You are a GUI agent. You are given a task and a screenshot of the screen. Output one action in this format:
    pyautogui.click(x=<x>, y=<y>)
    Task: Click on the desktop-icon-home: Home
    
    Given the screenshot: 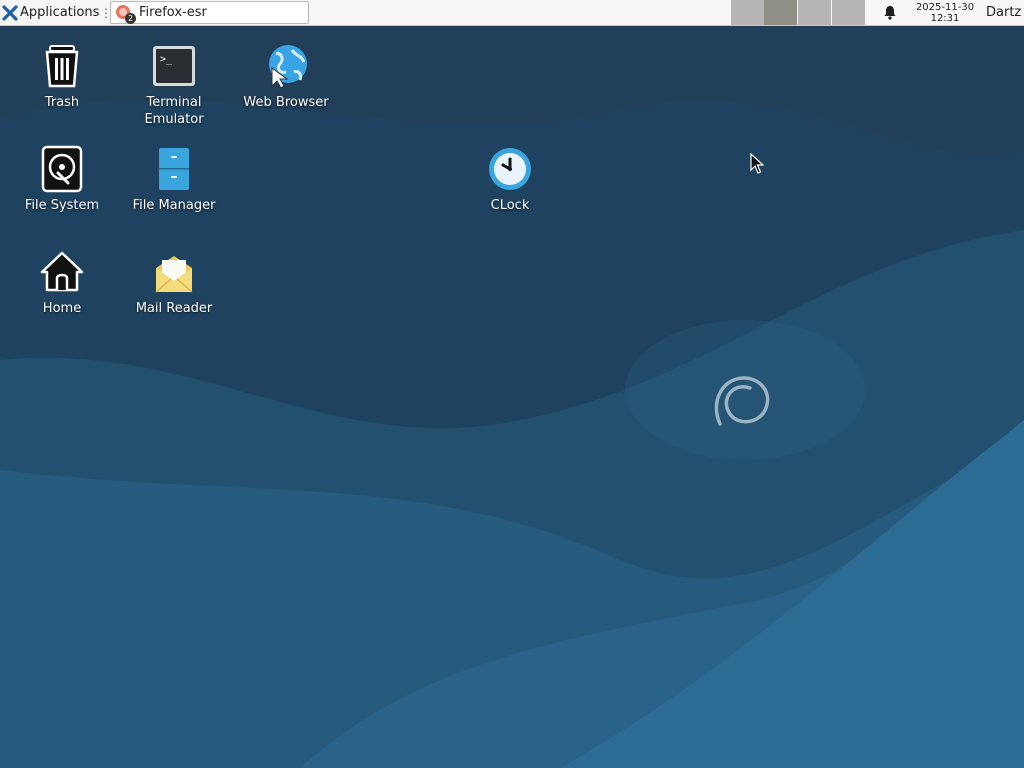 What is the action you would take?
    pyautogui.click(x=62, y=282)
    